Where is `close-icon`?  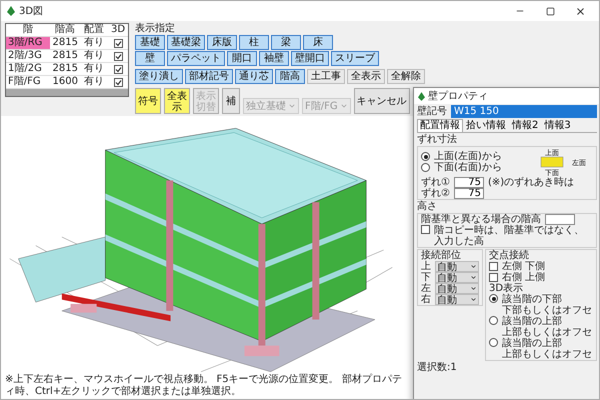 close-icon is located at coordinates (580, 11).